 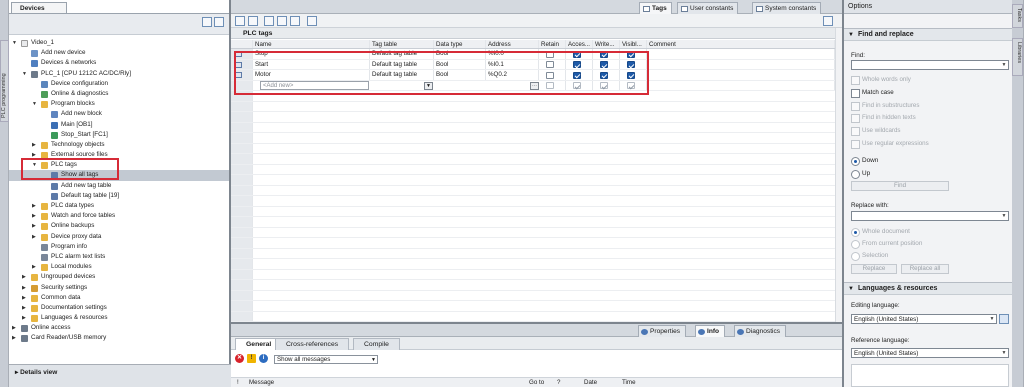 I want to click on tree-item: Add new tag table, so click(x=119, y=186).